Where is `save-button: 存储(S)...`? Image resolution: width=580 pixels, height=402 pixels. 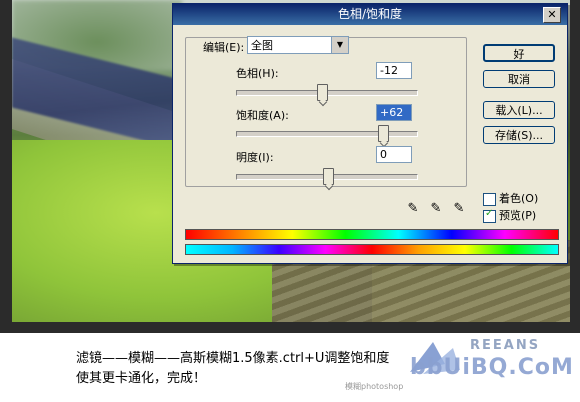 save-button: 存储(S)... is located at coordinates (519, 135).